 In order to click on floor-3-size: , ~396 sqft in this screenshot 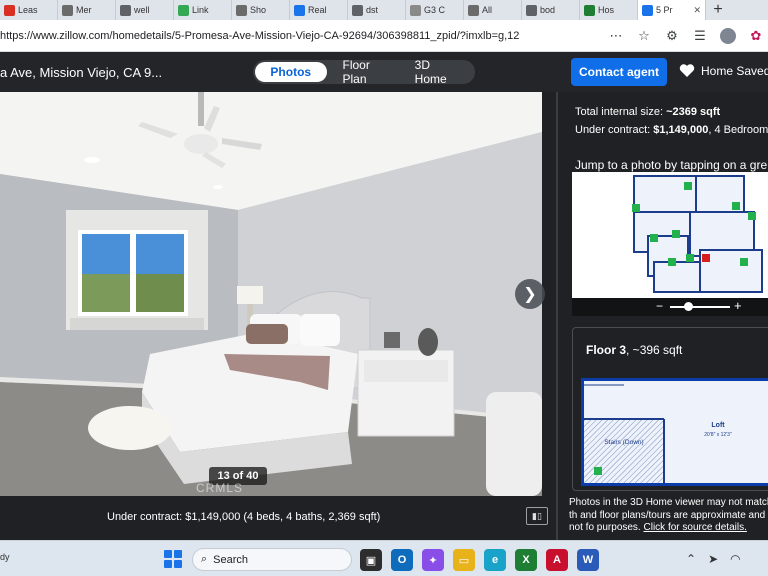, I will do `click(654, 350)`.